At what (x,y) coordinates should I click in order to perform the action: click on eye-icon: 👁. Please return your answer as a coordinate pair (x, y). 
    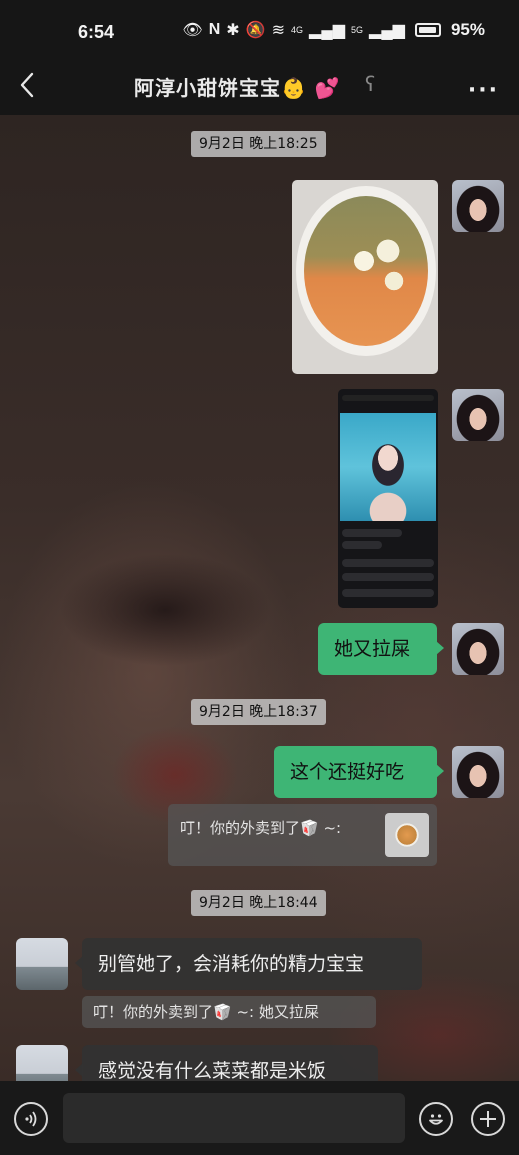
    Looking at the image, I should click on (192, 30).